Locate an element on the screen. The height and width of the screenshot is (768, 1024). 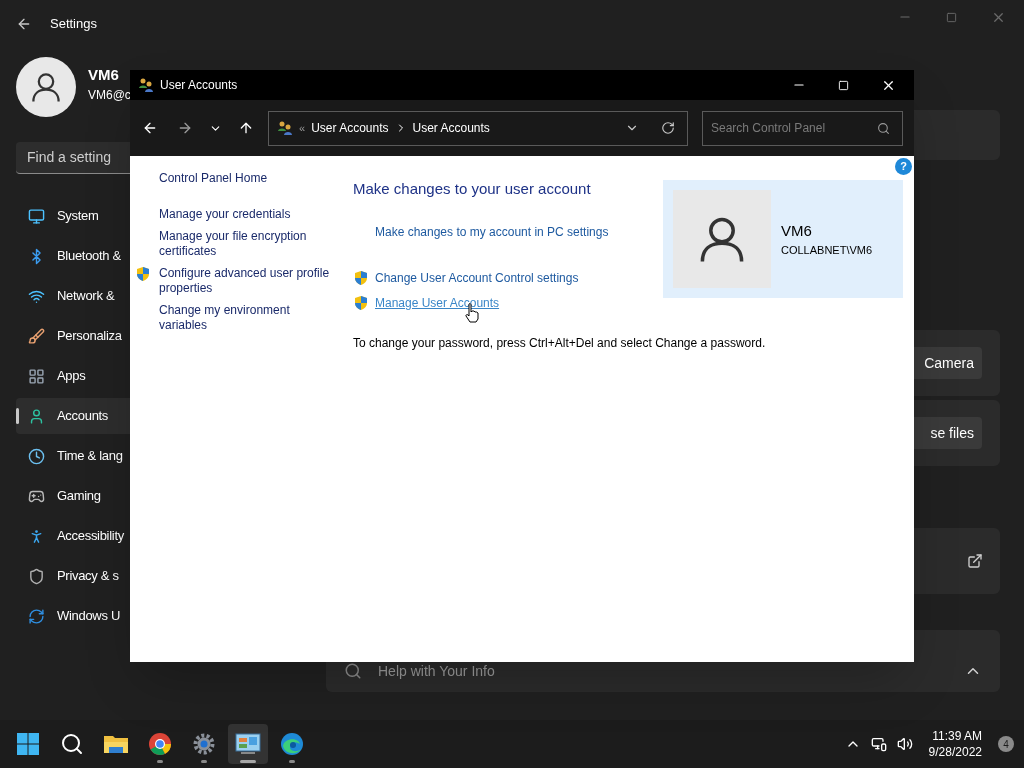
password-note: To change your password, press Ctrl+Alt+Del and select Change a password. is located at coordinates (560, 343).